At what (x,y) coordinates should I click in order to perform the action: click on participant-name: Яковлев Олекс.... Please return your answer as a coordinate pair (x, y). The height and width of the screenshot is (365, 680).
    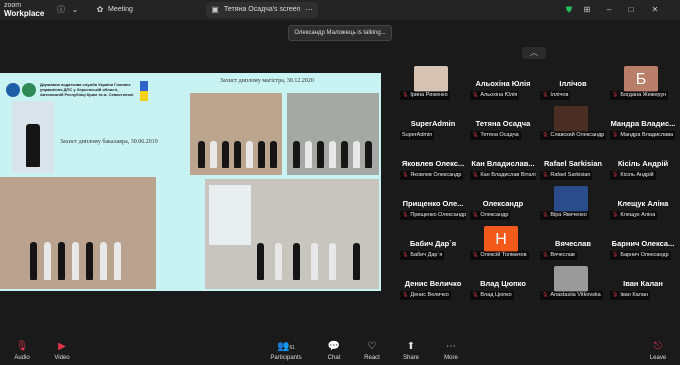
    Looking at the image, I should click on (433, 163).